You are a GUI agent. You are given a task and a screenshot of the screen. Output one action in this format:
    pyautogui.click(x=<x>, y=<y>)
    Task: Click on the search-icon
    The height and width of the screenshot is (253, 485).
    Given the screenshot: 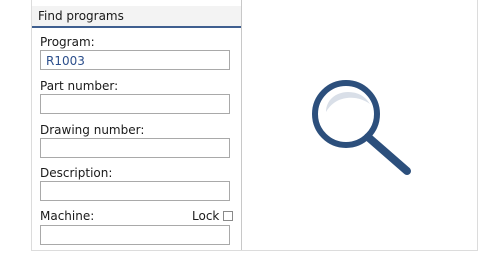 What is the action you would take?
    pyautogui.click(x=361, y=127)
    